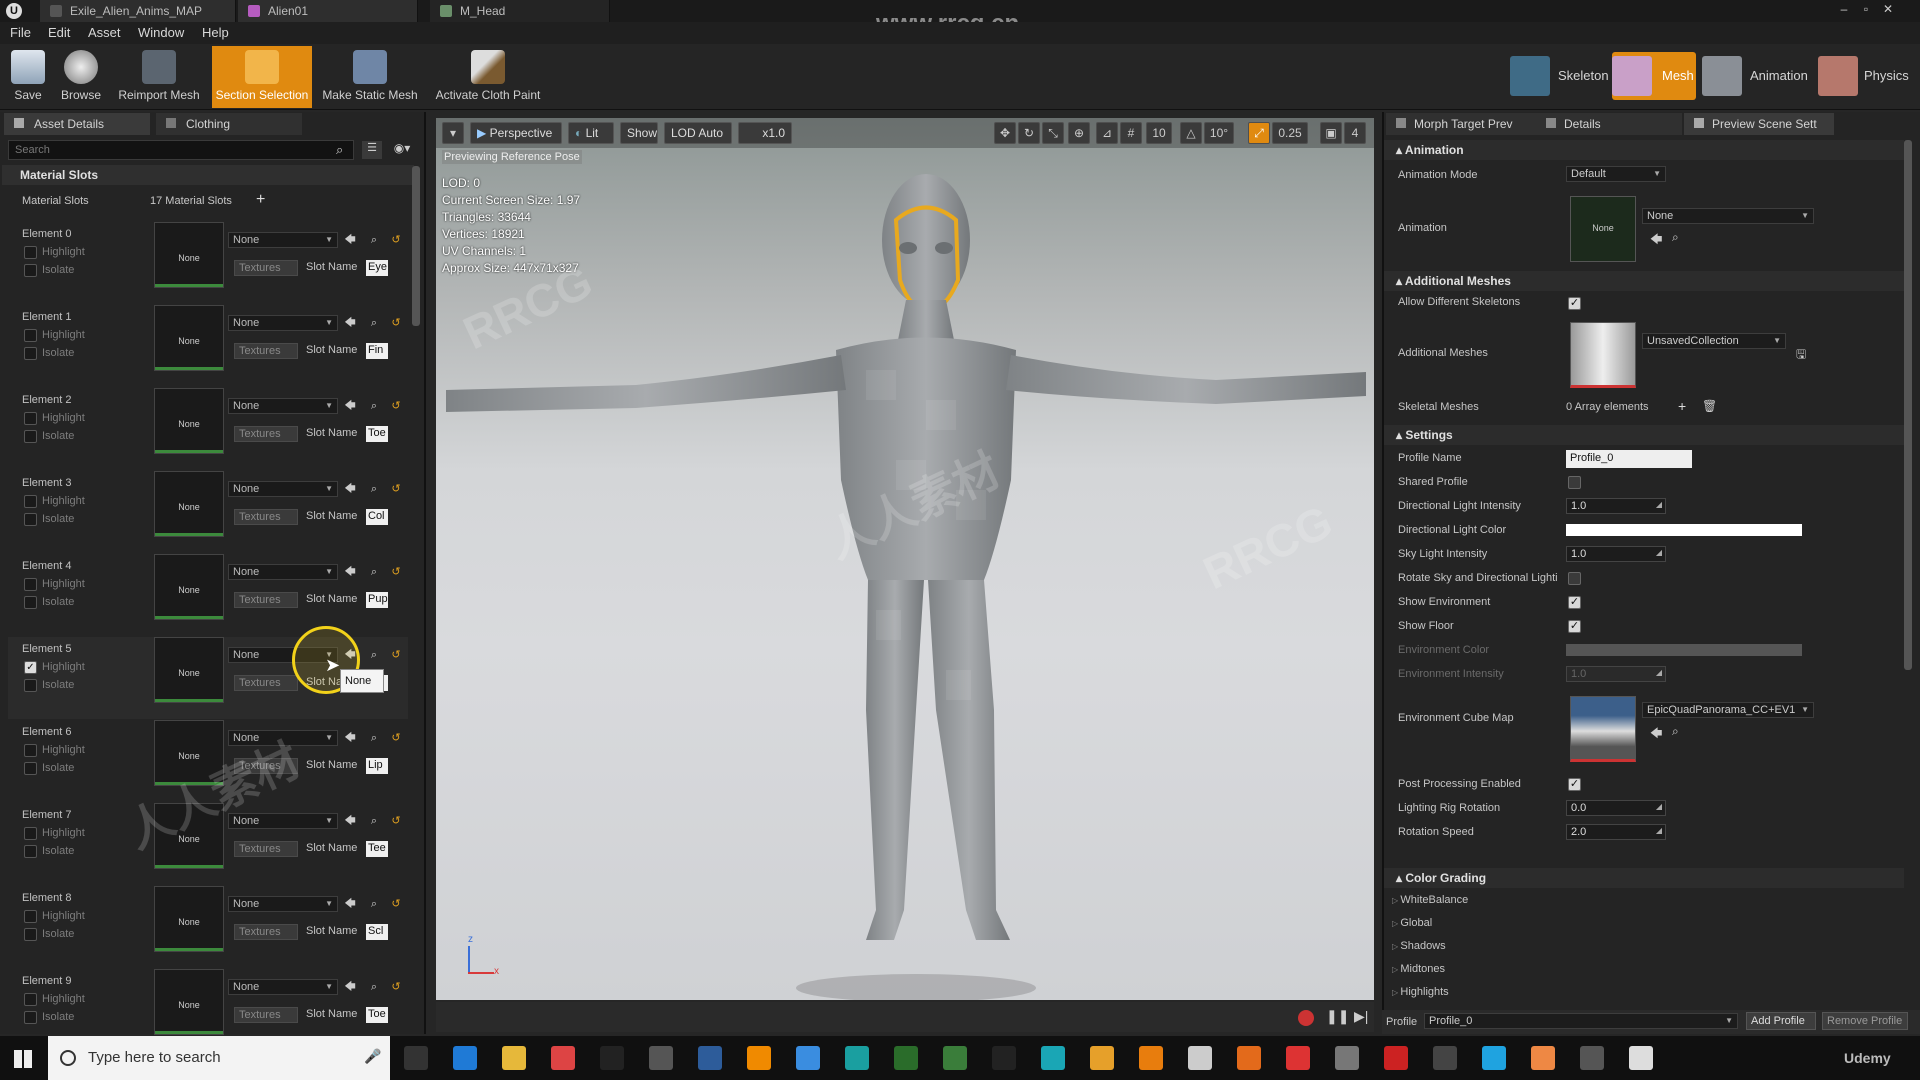 The image size is (1920, 1080). I want to click on obs-icon, so click(1445, 1058).